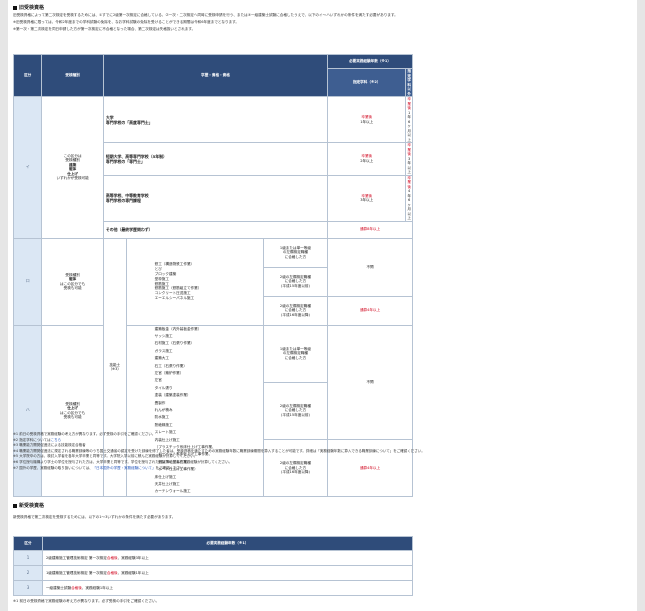  I want to click on shitei-igai-cell: 卒業後 1年6ヶ月以上, so click(409, 119).